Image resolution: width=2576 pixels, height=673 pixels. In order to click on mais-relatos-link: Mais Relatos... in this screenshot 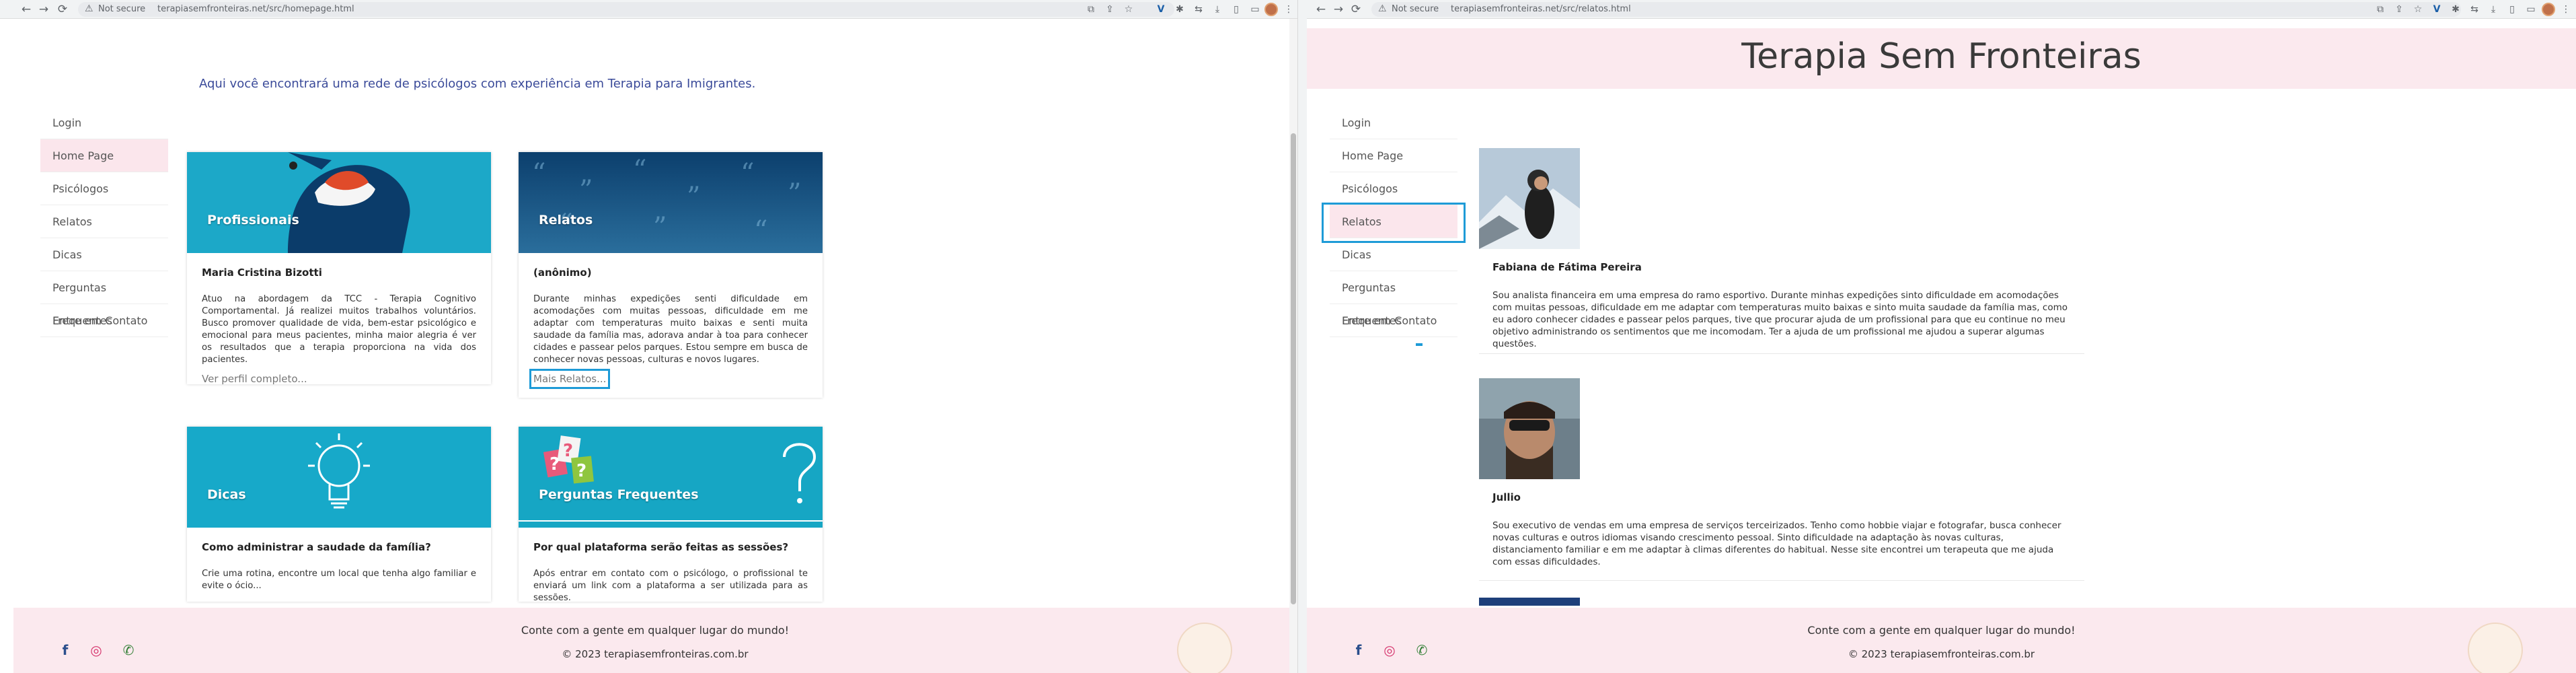, I will do `click(570, 379)`.